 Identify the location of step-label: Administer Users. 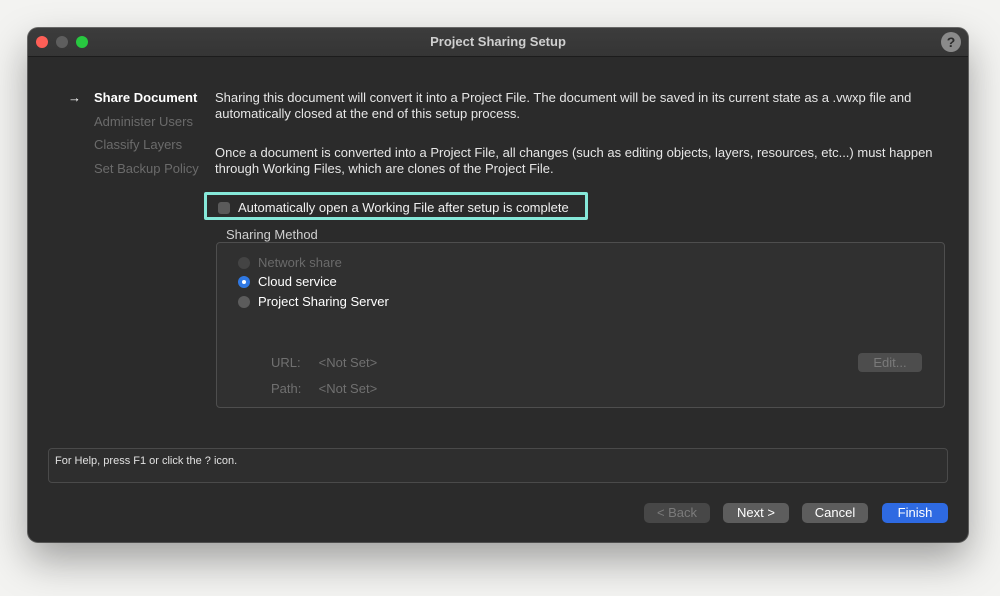
(143, 121).